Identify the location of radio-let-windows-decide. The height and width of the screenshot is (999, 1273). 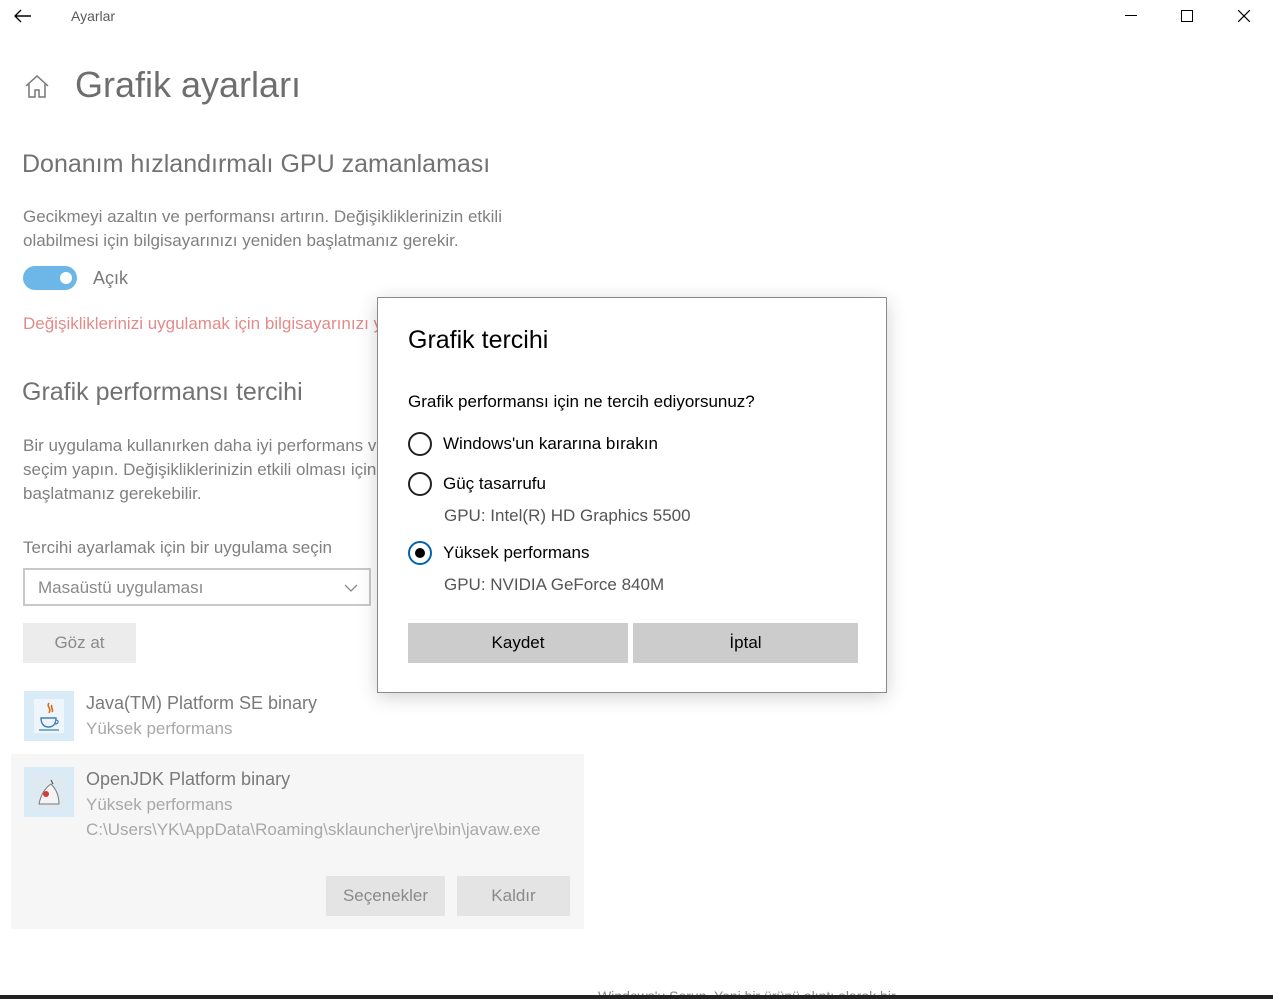
(420, 444).